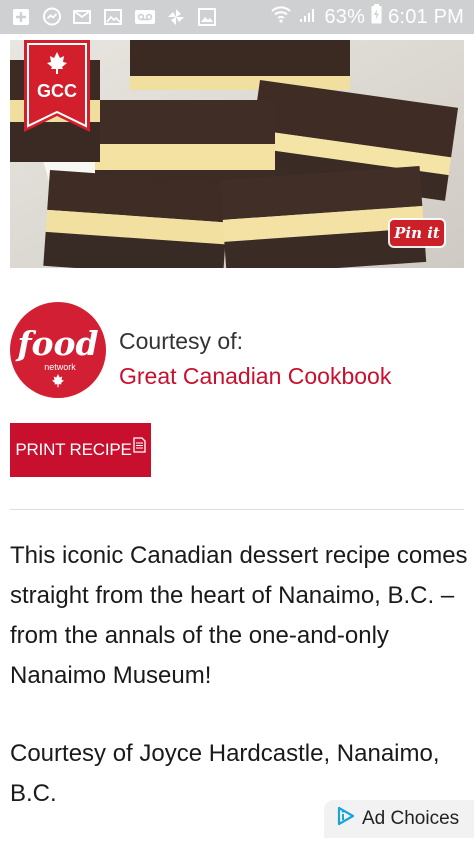 The width and height of the screenshot is (474, 842). Describe the element at coordinates (346, 819) in the screenshot. I see `ad-choices-icon` at that location.